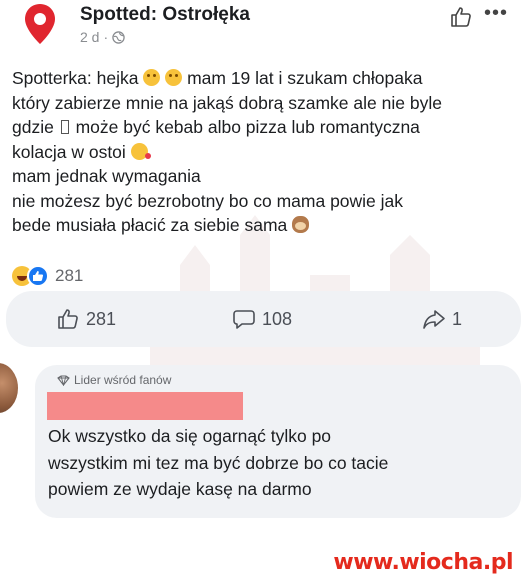  I want to click on post-line: mam jednak wymagania, so click(106, 176).